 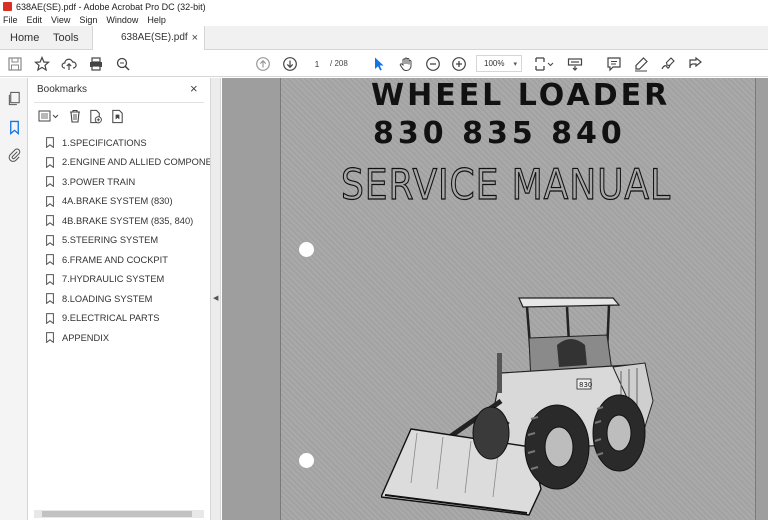 I want to click on bookmark-label: 4B.BRAKE SYSTEM (835, 840), so click(x=128, y=220).